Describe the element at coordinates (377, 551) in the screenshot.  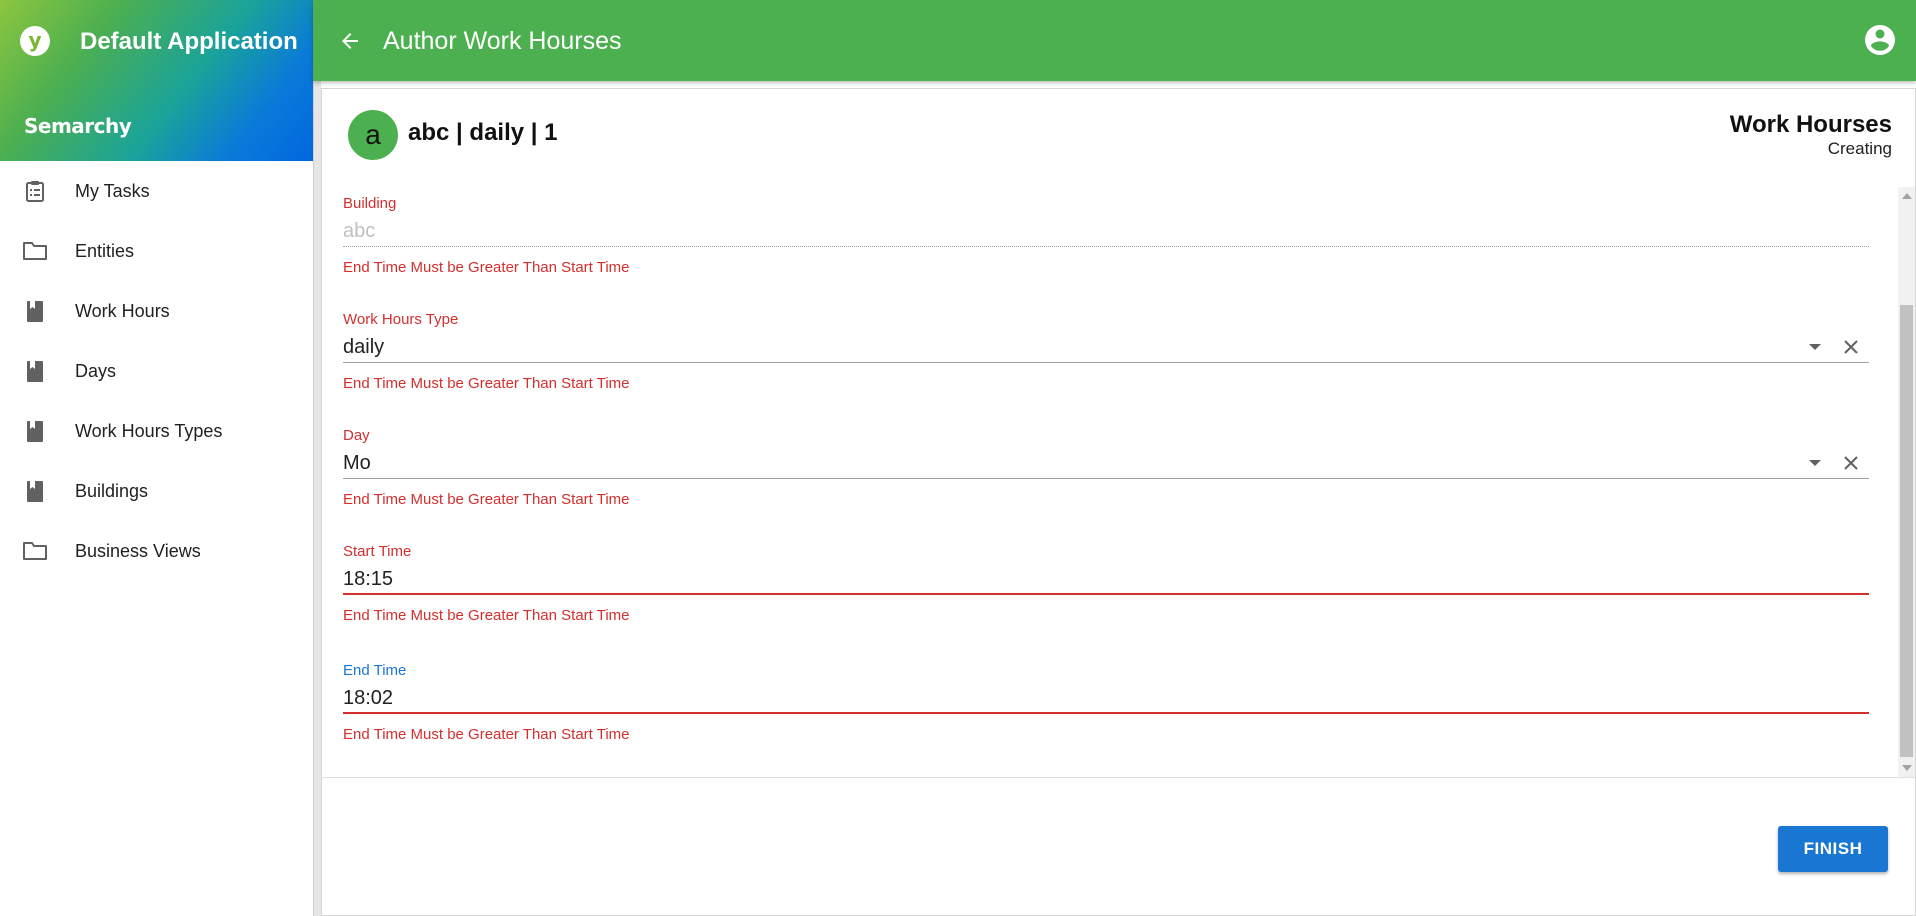
I see `start-time-label: Start Time` at that location.